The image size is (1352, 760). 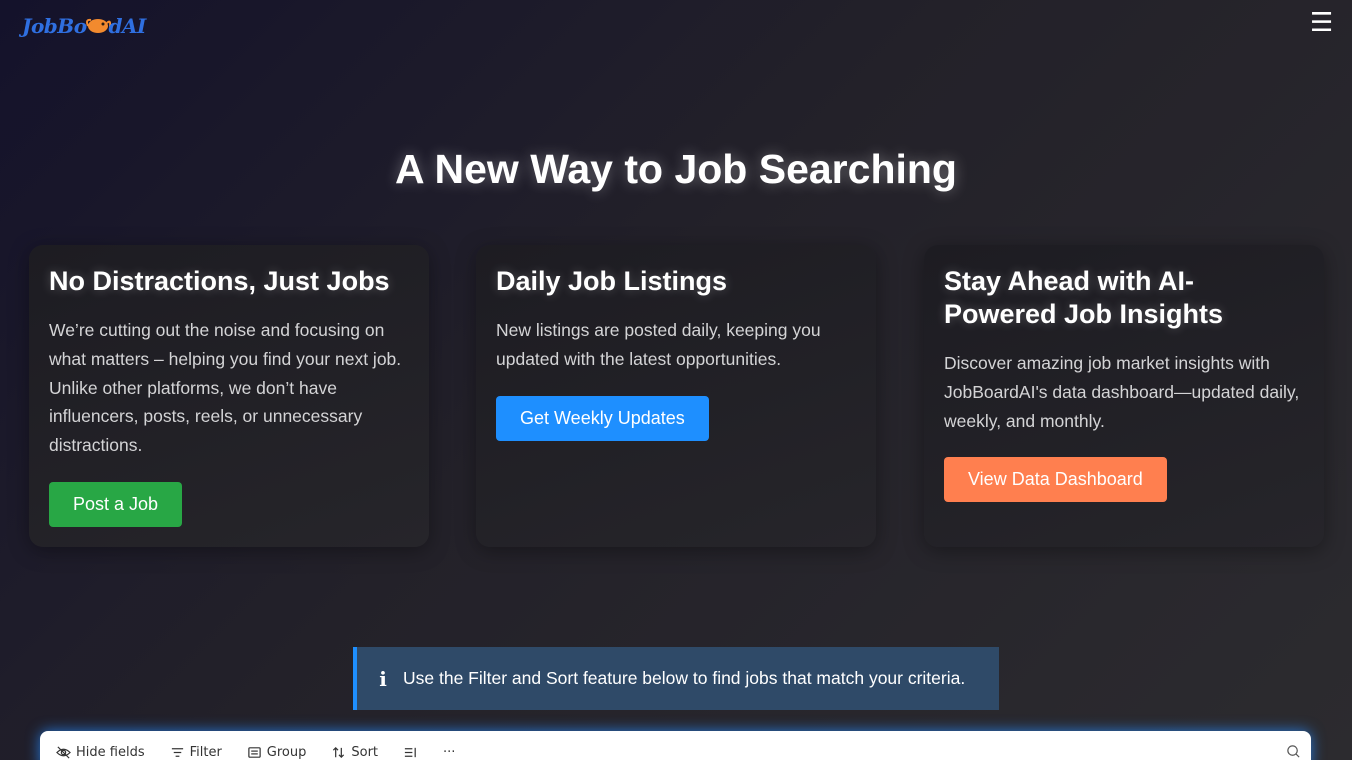 What do you see at coordinates (676, 169) in the screenshot?
I see `hero-title: A New Way to Job Searching` at bounding box center [676, 169].